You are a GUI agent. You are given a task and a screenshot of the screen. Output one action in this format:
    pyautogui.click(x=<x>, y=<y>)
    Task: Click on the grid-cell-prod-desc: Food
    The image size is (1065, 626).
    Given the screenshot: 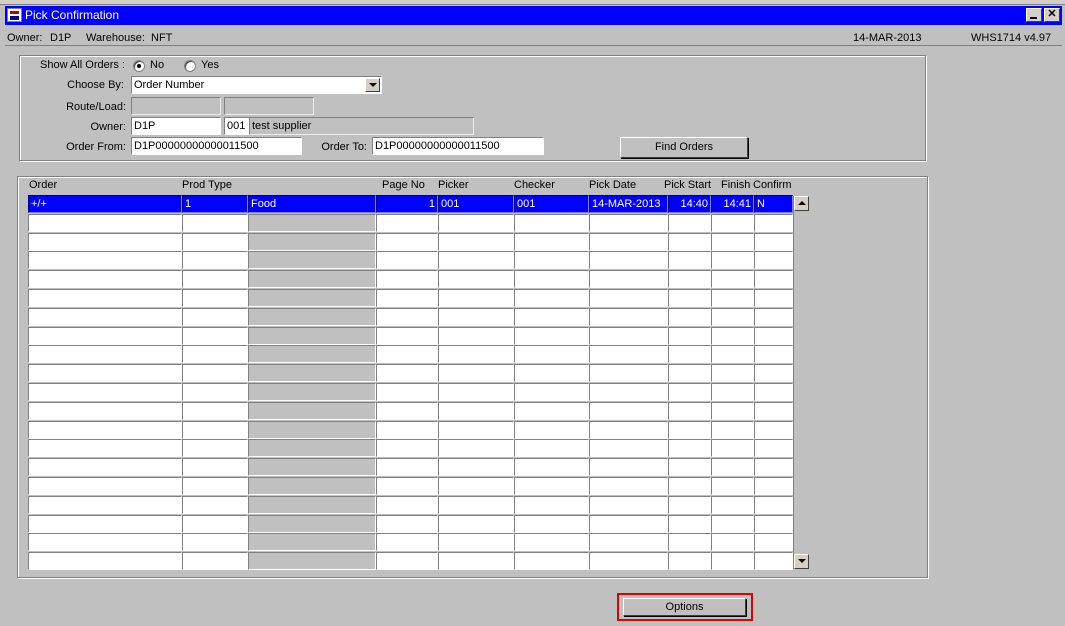 What is the action you would take?
    pyautogui.click(x=312, y=204)
    